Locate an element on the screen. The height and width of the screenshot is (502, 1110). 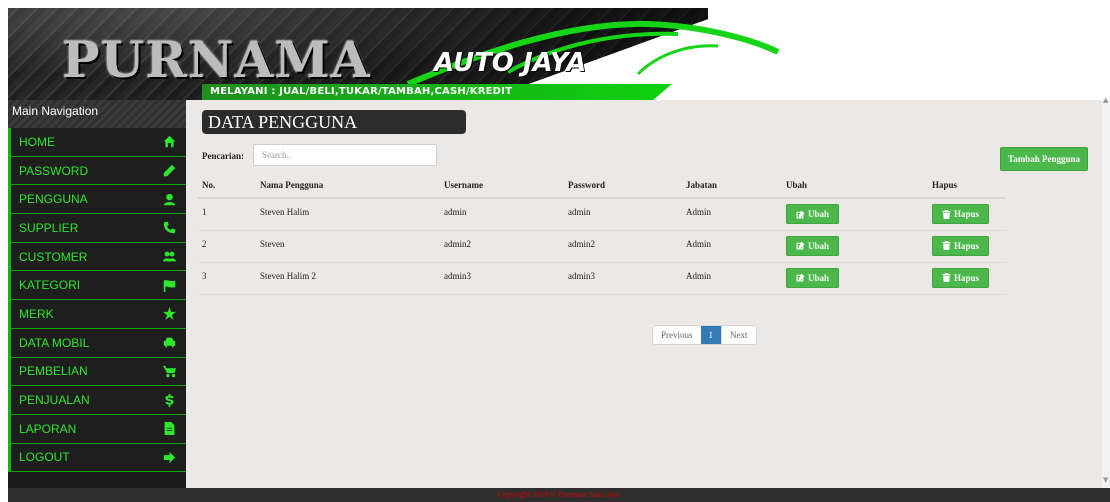
sidebar-item-label: MERK is located at coordinates (36, 313).